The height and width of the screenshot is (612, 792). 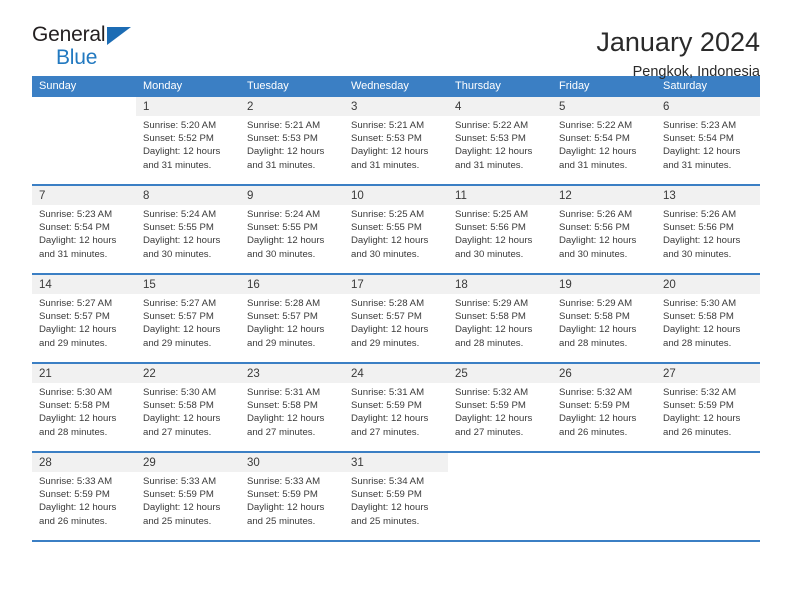 What do you see at coordinates (489, 165) in the screenshot?
I see `day-info-line: and 31 minutes.` at bounding box center [489, 165].